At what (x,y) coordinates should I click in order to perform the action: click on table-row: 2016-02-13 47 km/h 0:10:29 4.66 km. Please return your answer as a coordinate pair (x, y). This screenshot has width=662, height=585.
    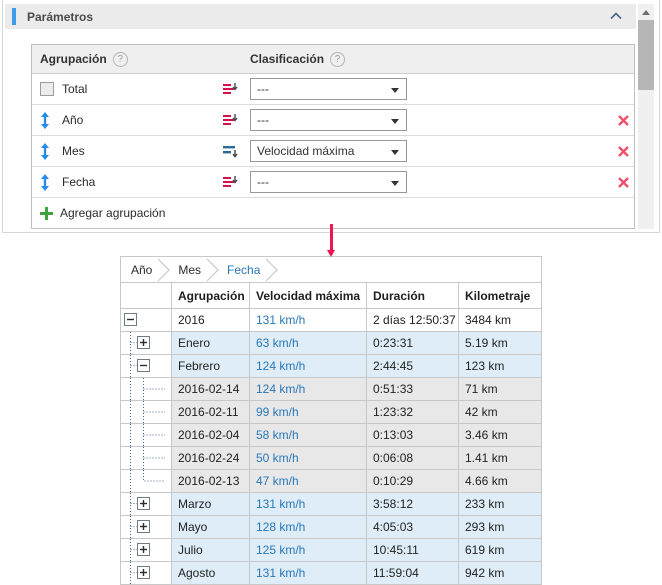
    Looking at the image, I should click on (331, 481).